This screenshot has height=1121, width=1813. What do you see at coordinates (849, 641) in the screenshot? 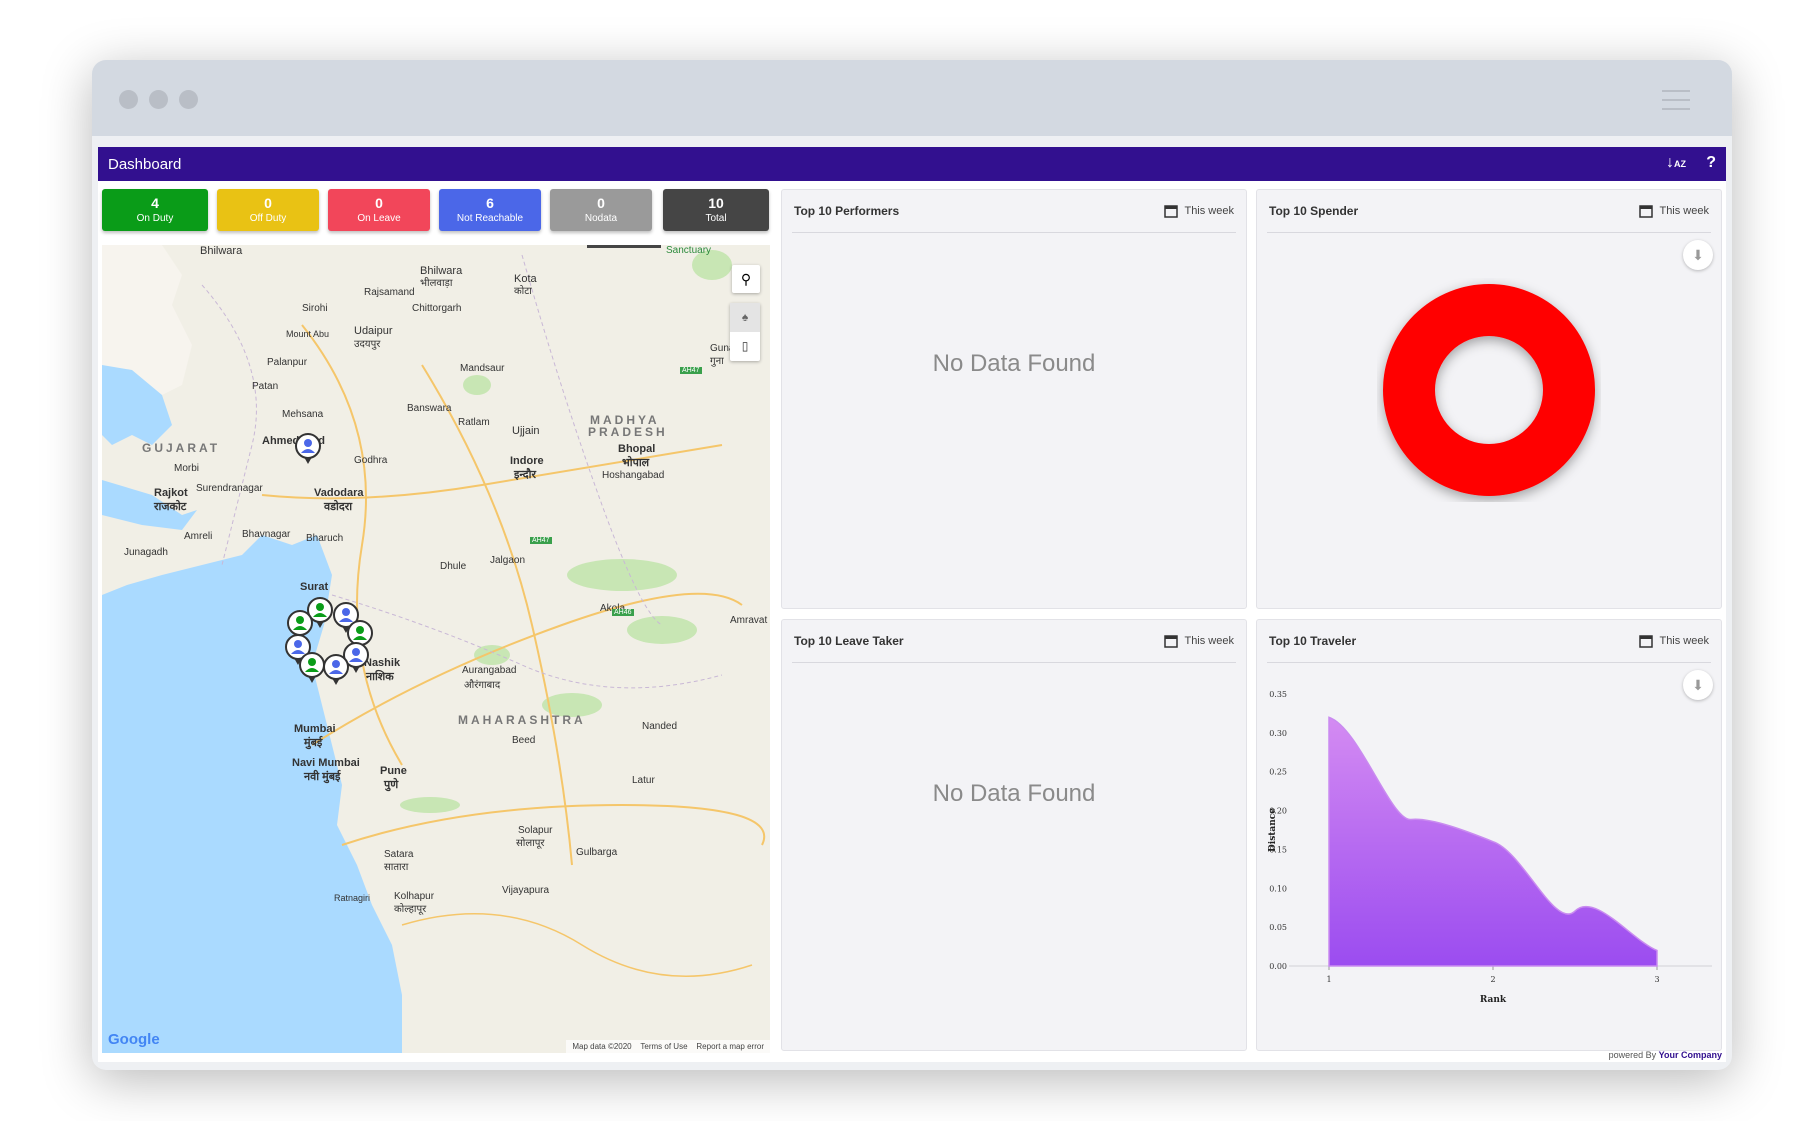
I see `panel-title: Top 10 Leave Taker` at bounding box center [849, 641].